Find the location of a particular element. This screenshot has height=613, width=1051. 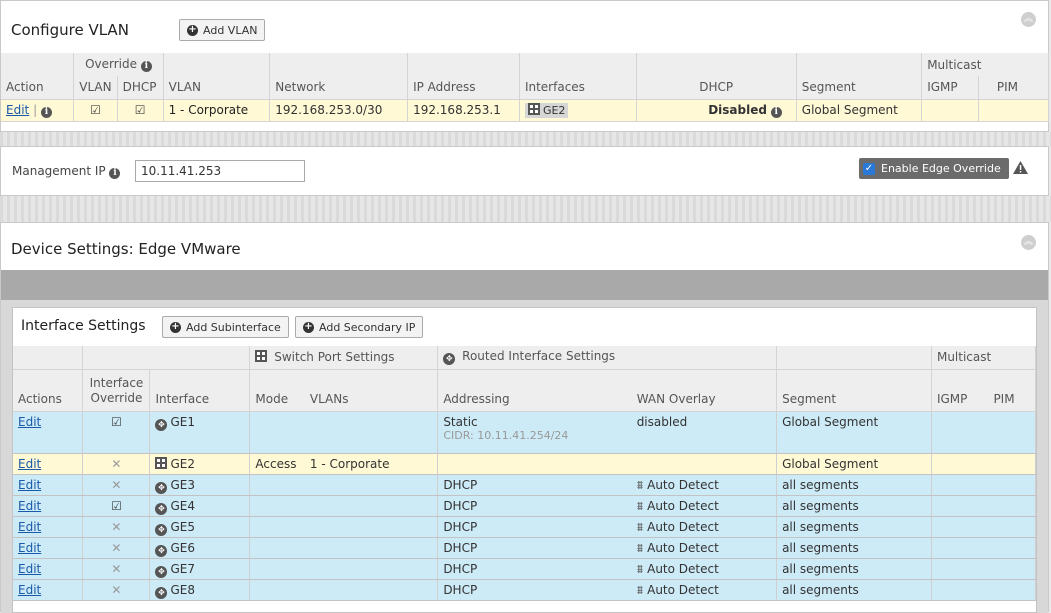

interface-row: Edit ✕ ✥ GE5 DHCP ⩩ Auto Detect all segments is located at coordinates (525, 527).